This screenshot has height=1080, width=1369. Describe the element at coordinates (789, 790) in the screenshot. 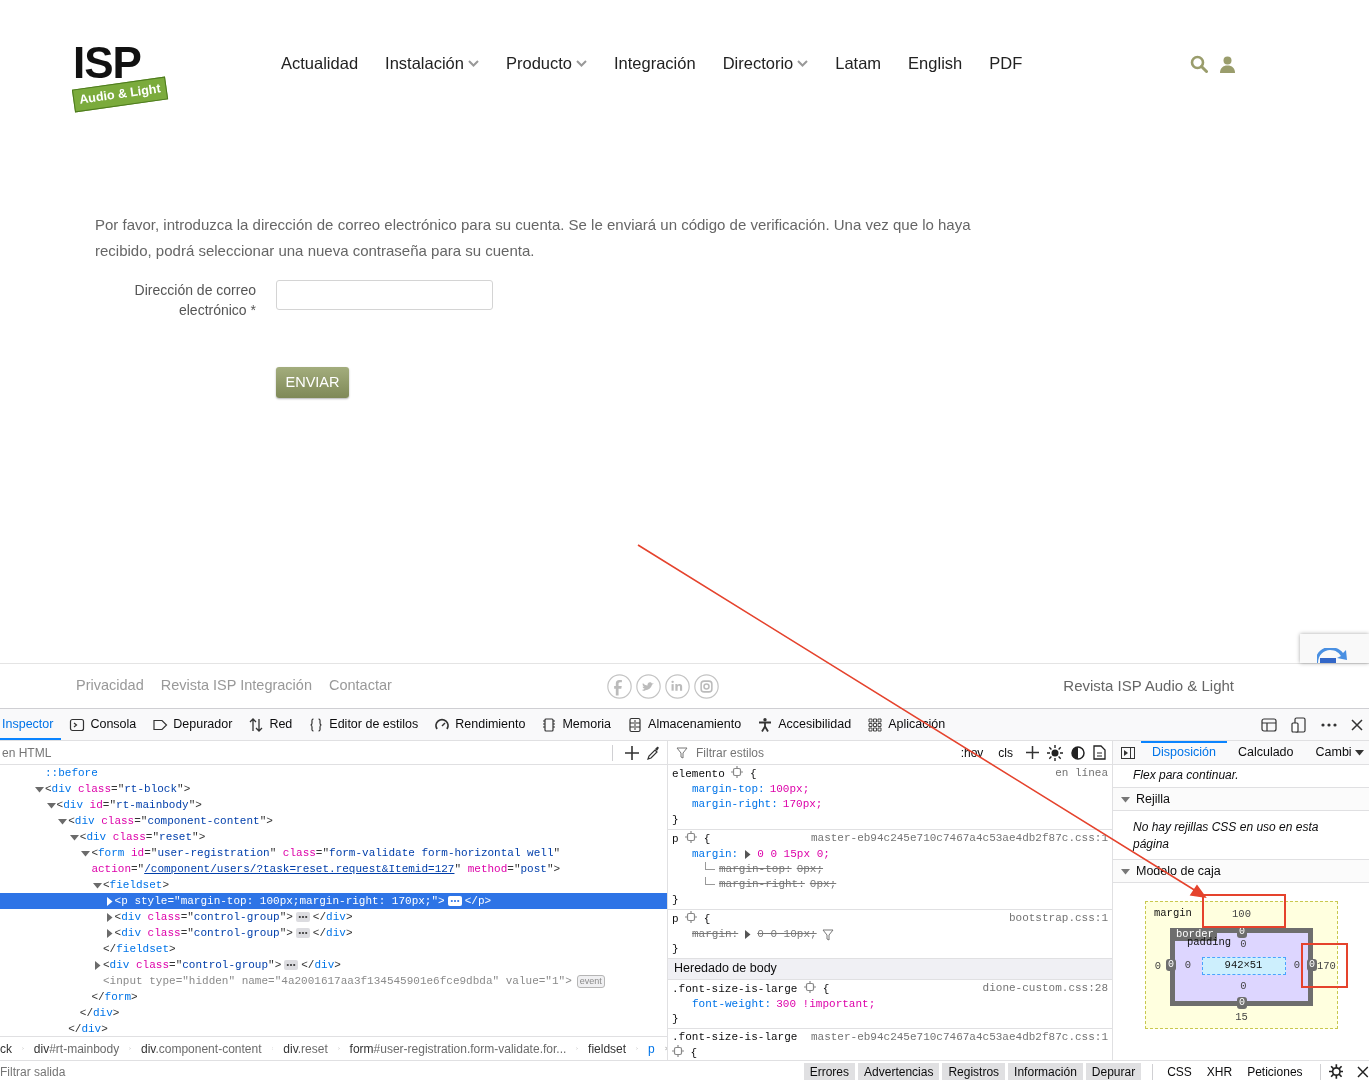

I see `css-value: 100px;` at that location.